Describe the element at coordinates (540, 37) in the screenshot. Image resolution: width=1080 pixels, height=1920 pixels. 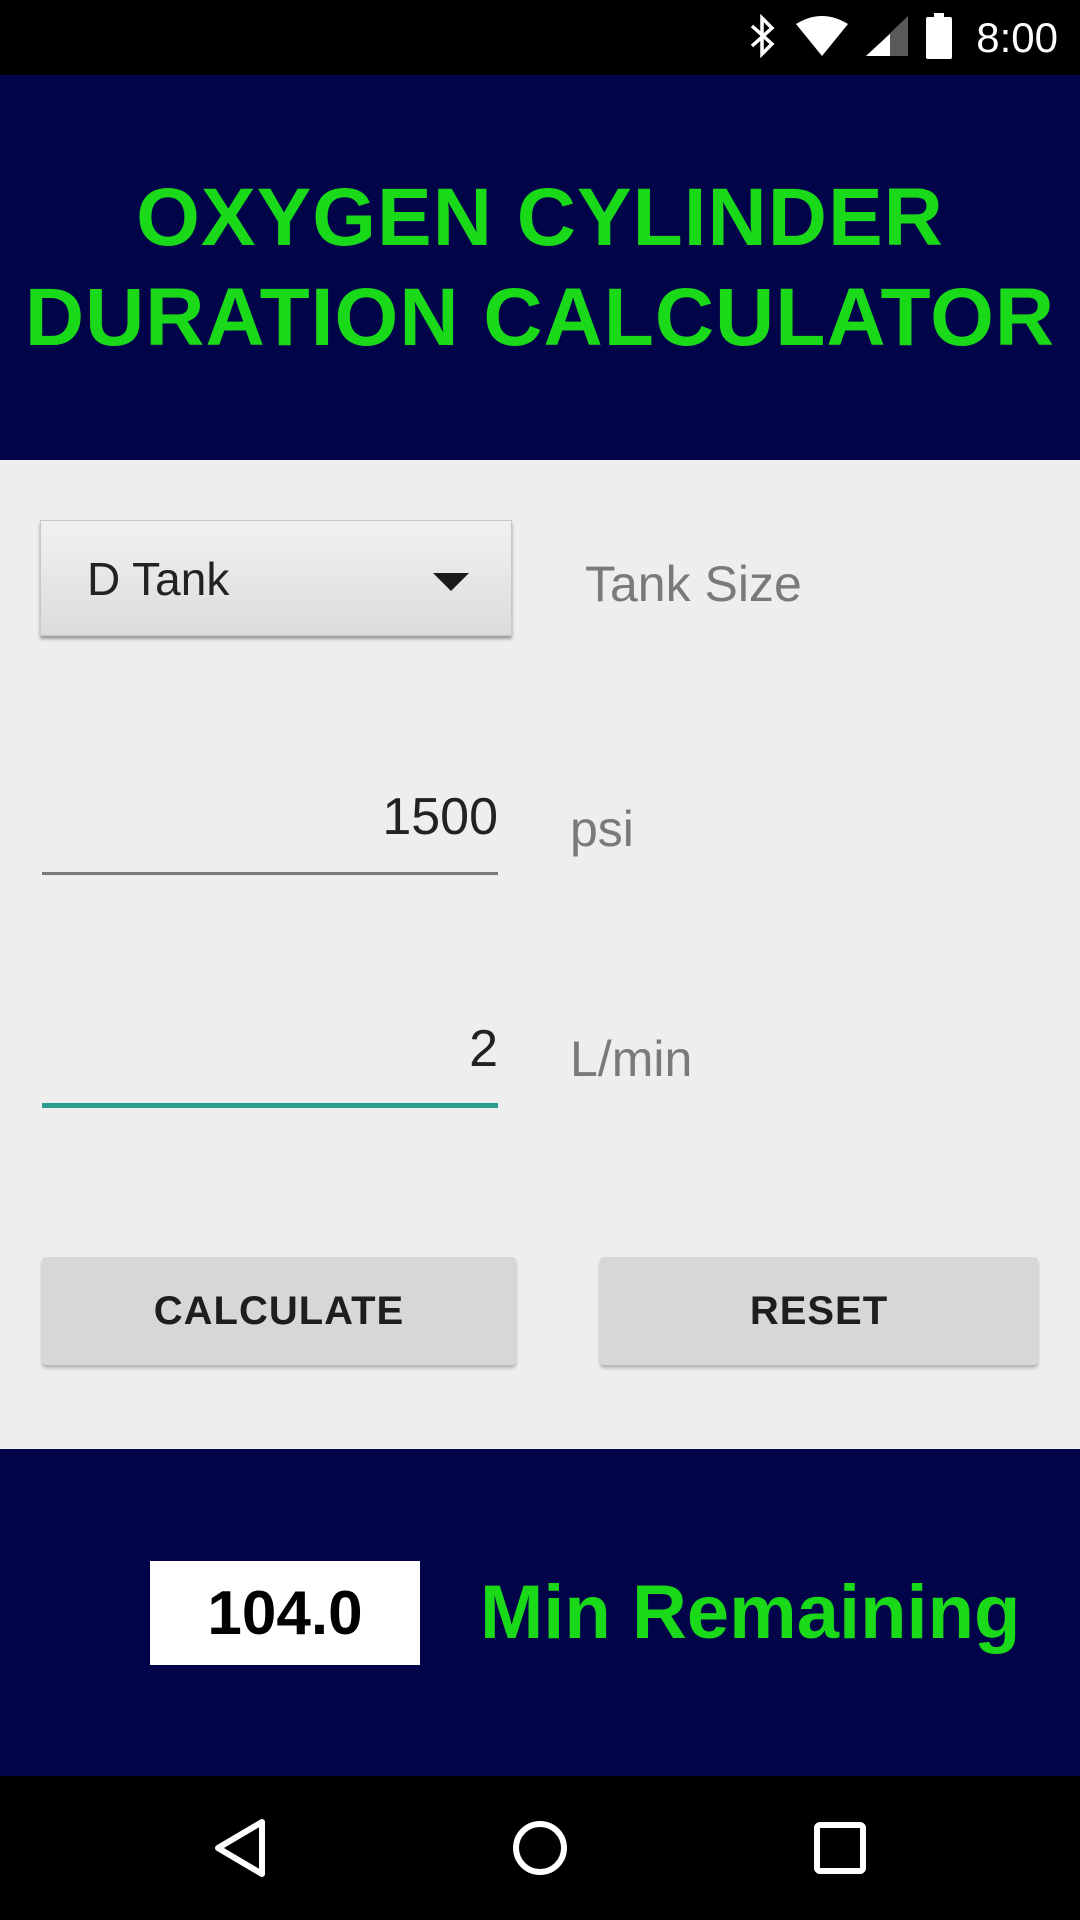
I see `status-bar: 8:00` at that location.